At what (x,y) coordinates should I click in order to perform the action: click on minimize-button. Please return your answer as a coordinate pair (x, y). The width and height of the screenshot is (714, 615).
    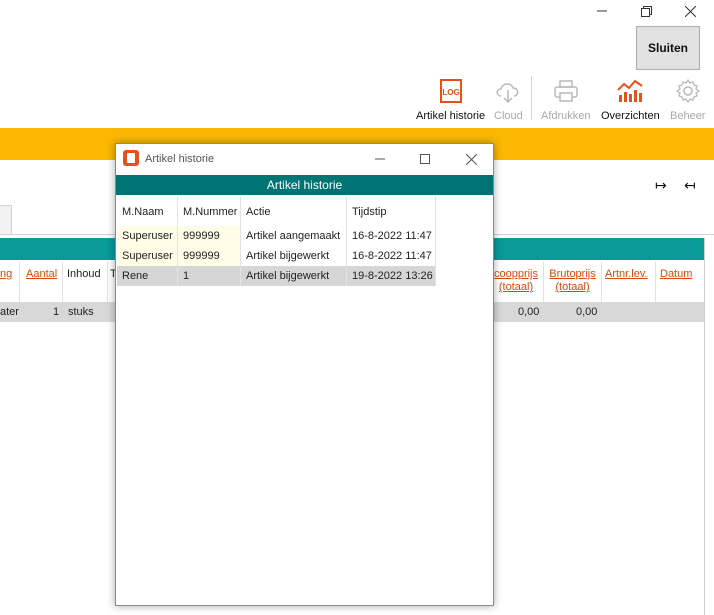
    Looking at the image, I should click on (602, 11).